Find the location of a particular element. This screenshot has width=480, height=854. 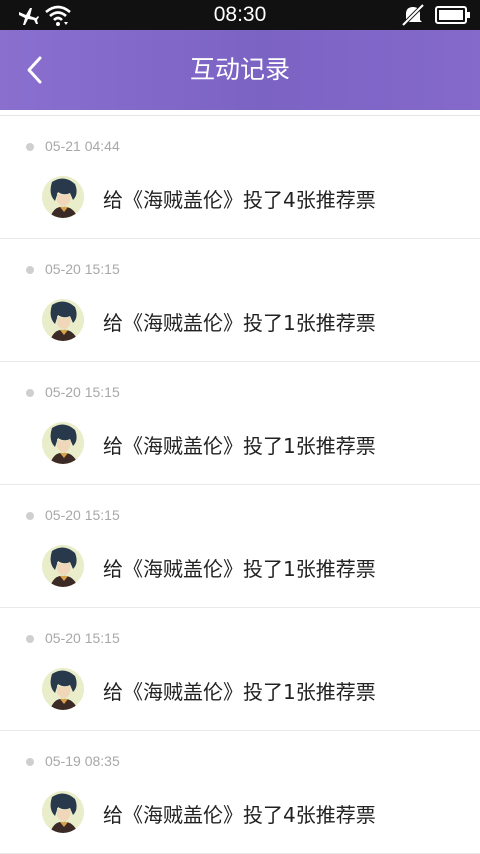

record-time: 05-21 04:44 is located at coordinates (82, 146).